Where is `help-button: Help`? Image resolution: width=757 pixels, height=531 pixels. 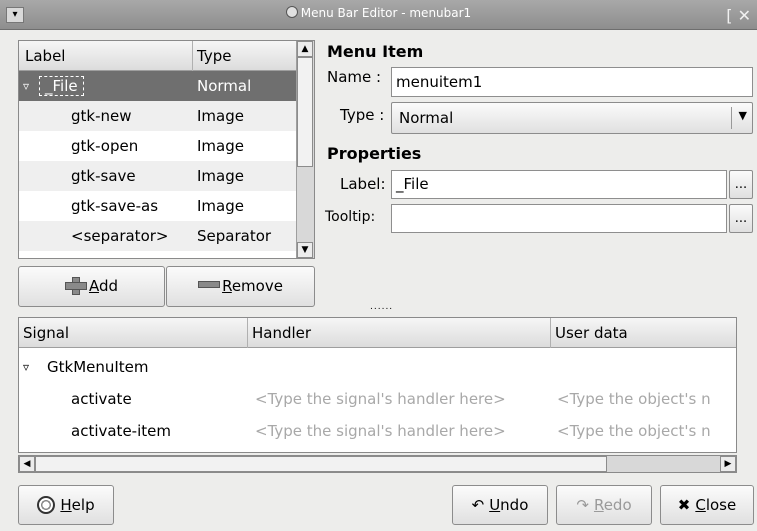 help-button: Help is located at coordinates (66, 505).